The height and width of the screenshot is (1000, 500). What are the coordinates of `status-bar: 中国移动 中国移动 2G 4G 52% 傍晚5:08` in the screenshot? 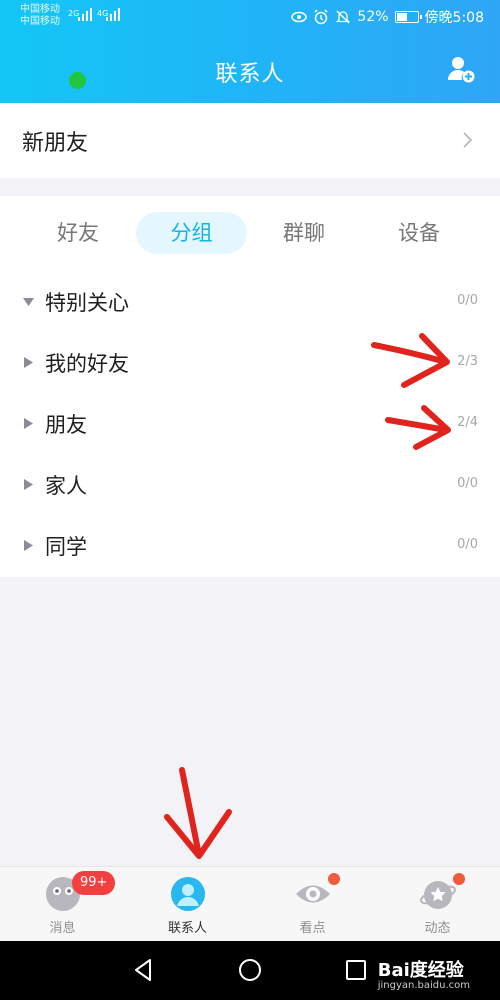 It's located at (250, 17).